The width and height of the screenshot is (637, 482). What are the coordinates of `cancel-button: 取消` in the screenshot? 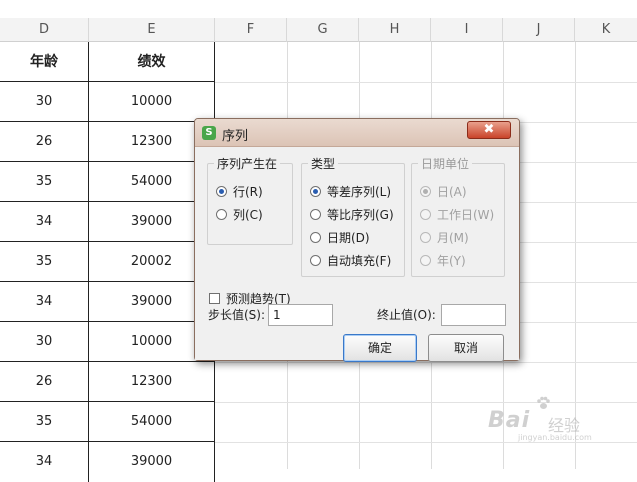 It's located at (466, 348).